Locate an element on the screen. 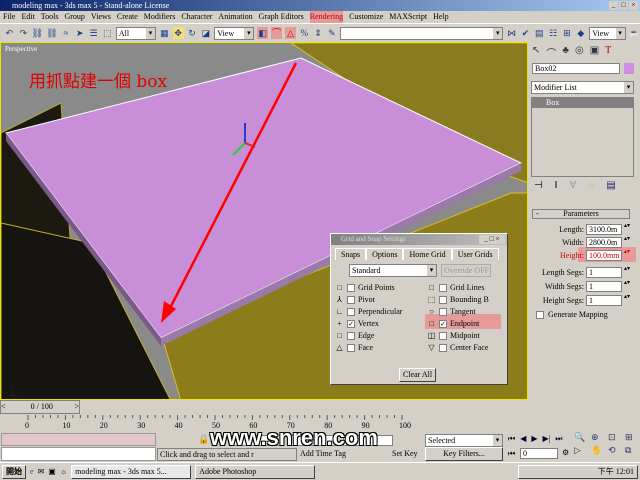 The image size is (640, 480). snap-grid-lines: □ Grid Lines is located at coordinates (455, 287).